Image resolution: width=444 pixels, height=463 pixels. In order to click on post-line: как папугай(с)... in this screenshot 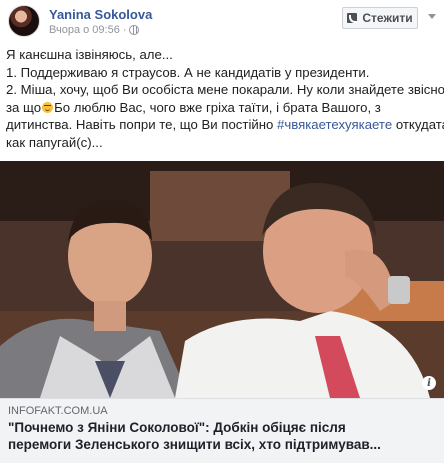, I will do `click(54, 142)`.